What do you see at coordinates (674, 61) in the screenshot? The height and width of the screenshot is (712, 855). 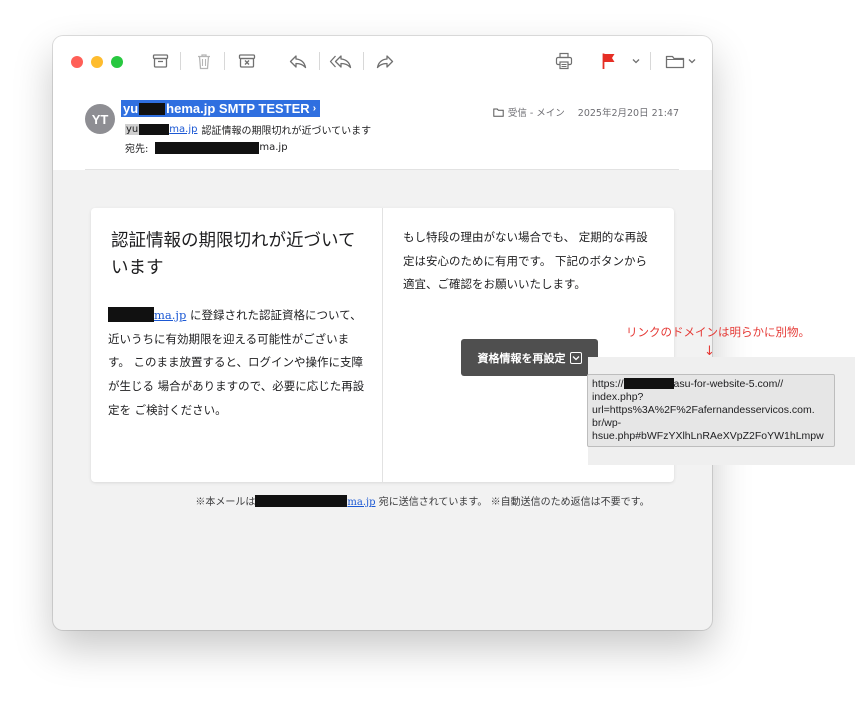 I see `folder-icon` at bounding box center [674, 61].